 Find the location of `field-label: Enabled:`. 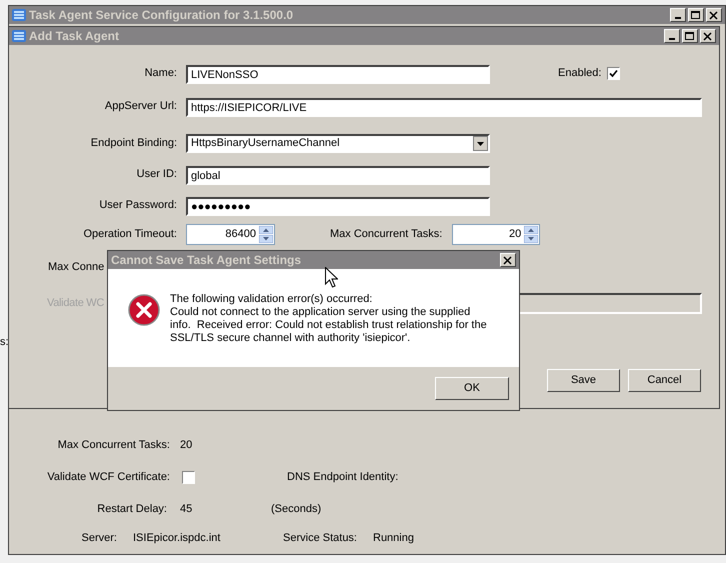

field-label: Enabled: is located at coordinates (580, 74).